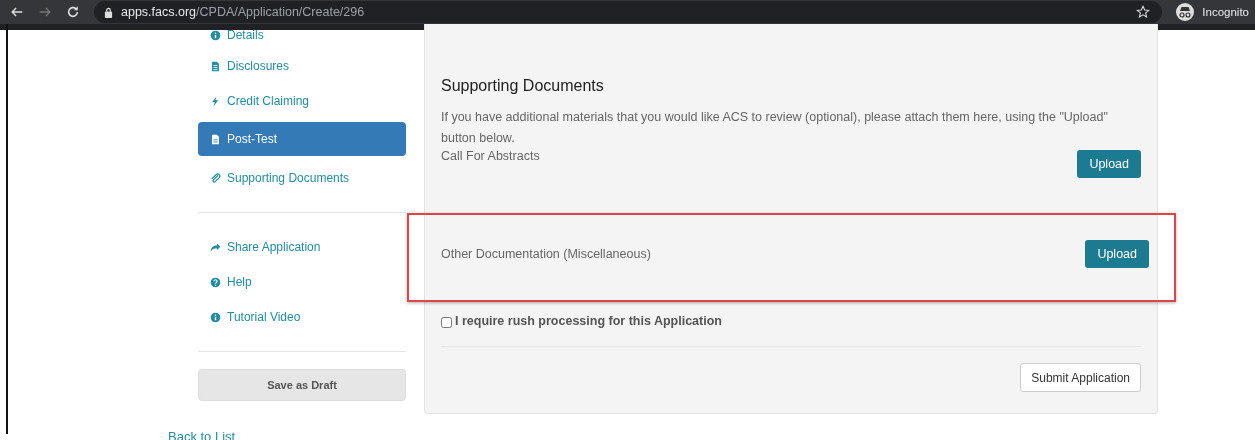 This screenshot has height=440, width=1255. I want to click on sidebar-item: Credit Claiming, so click(302, 101).